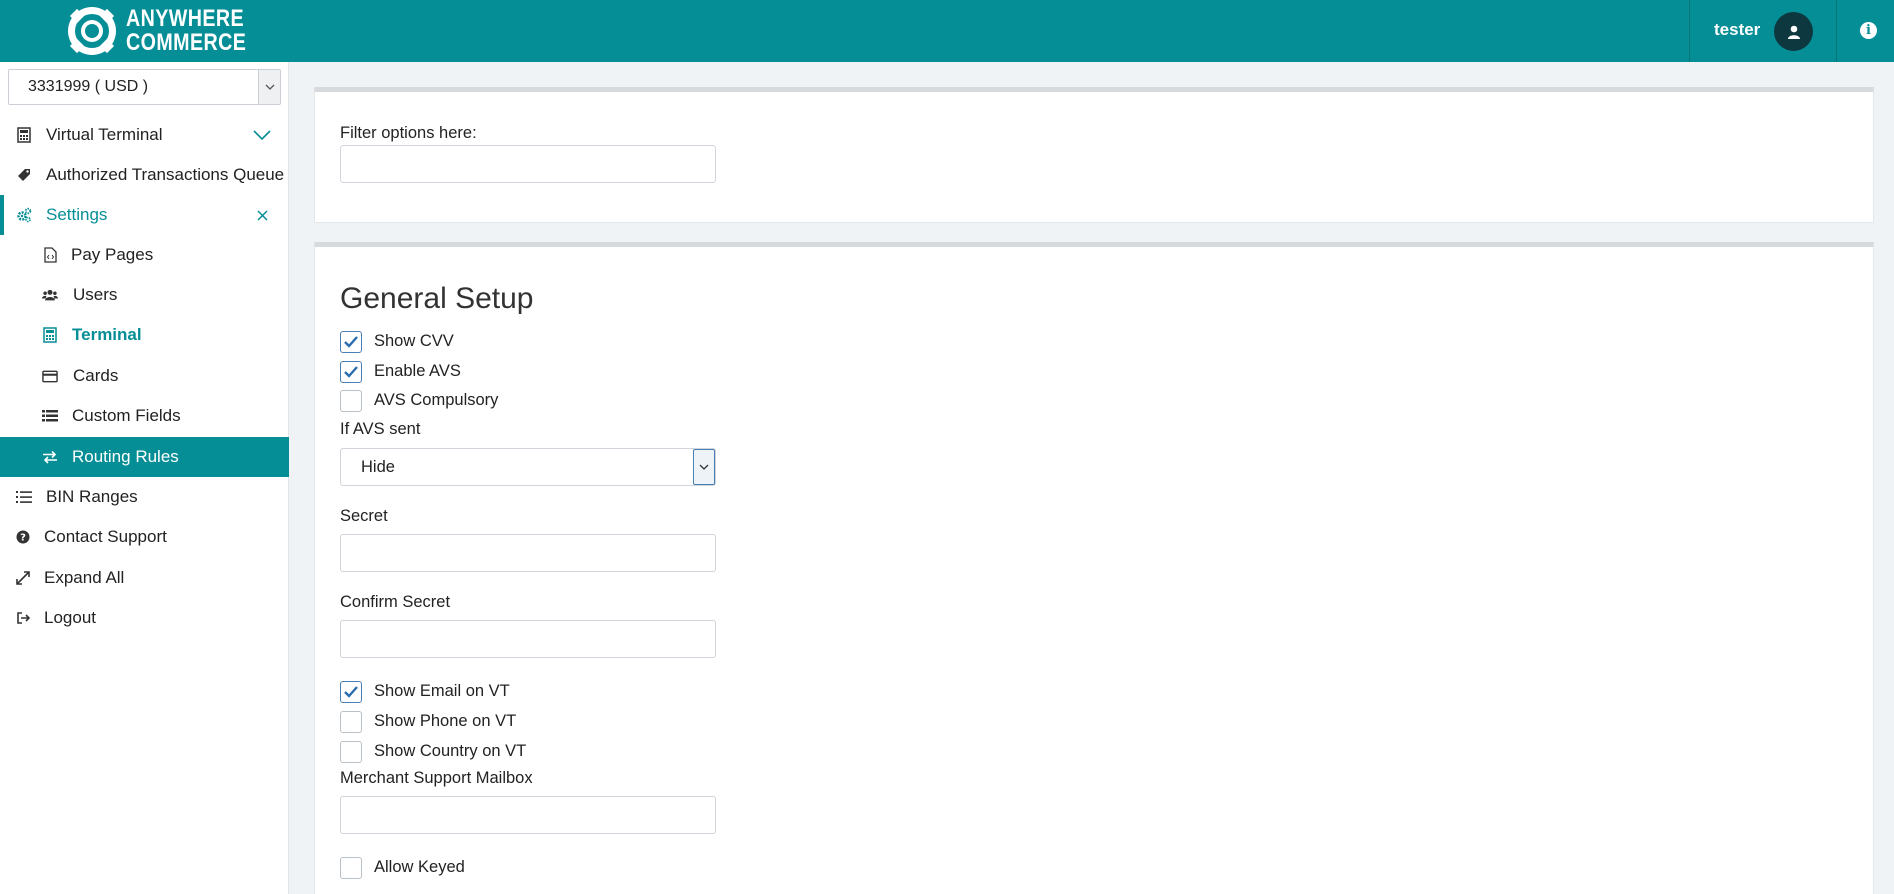  I want to click on sidebar-item-custom-fields: Custom Fields, so click(144, 416).